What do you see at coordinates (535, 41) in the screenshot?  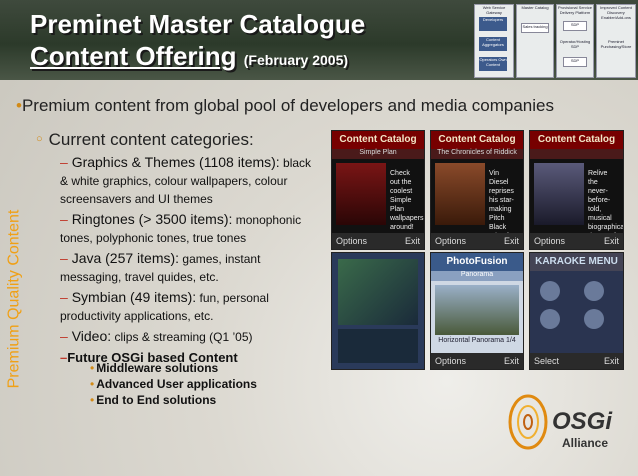 I see `arch-column-master-catalog: Master Catalog Sales tracking` at bounding box center [535, 41].